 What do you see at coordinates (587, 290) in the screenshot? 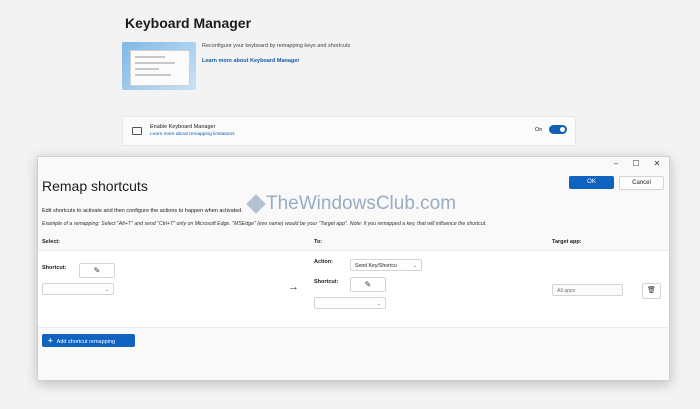
I see `target-app-input: All apps` at bounding box center [587, 290].